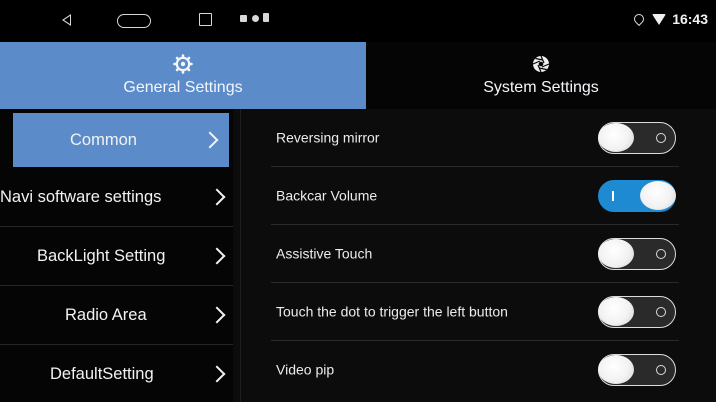 The image size is (716, 402). What do you see at coordinates (475, 254) in the screenshot?
I see `setting-row-assistive-touch: Assistive Touch` at bounding box center [475, 254].